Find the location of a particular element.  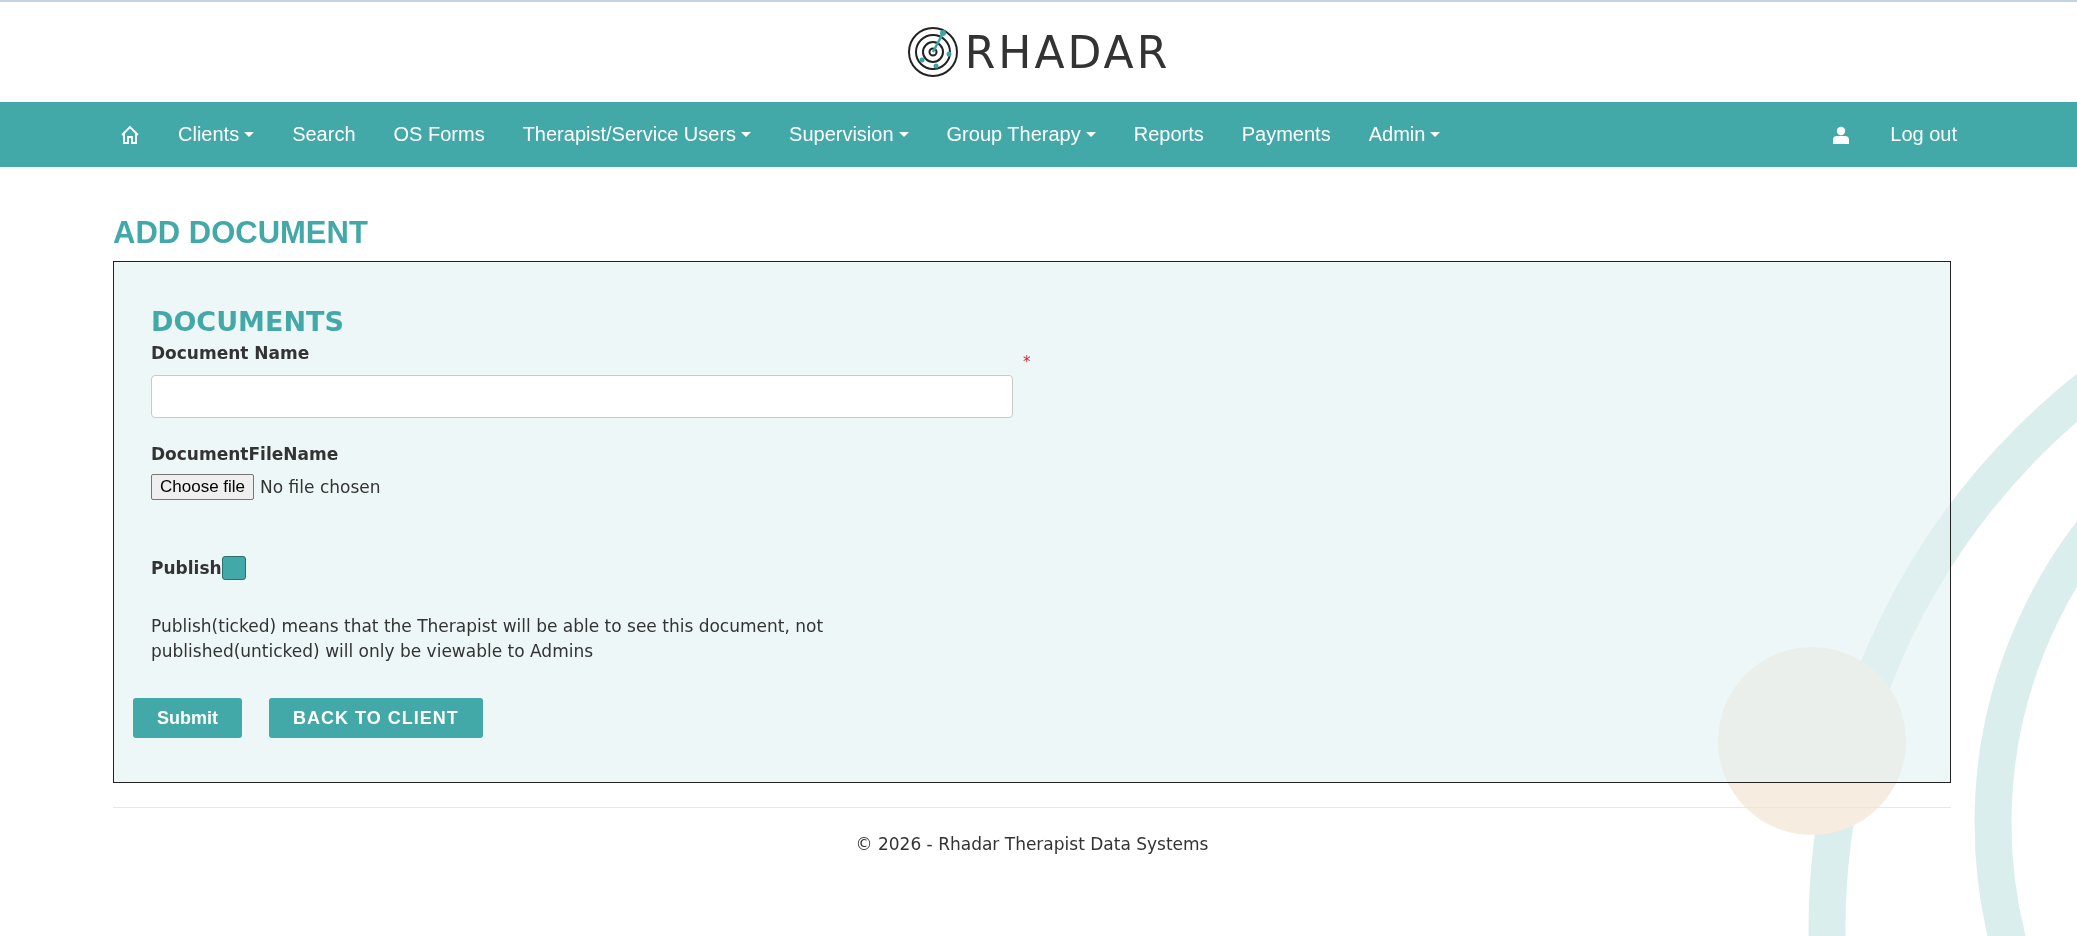

help-text: Publish(ticked) means that the Therapist will be able to see this document, not published(unticked) will only be viewable to Admins is located at coordinates (488, 639).